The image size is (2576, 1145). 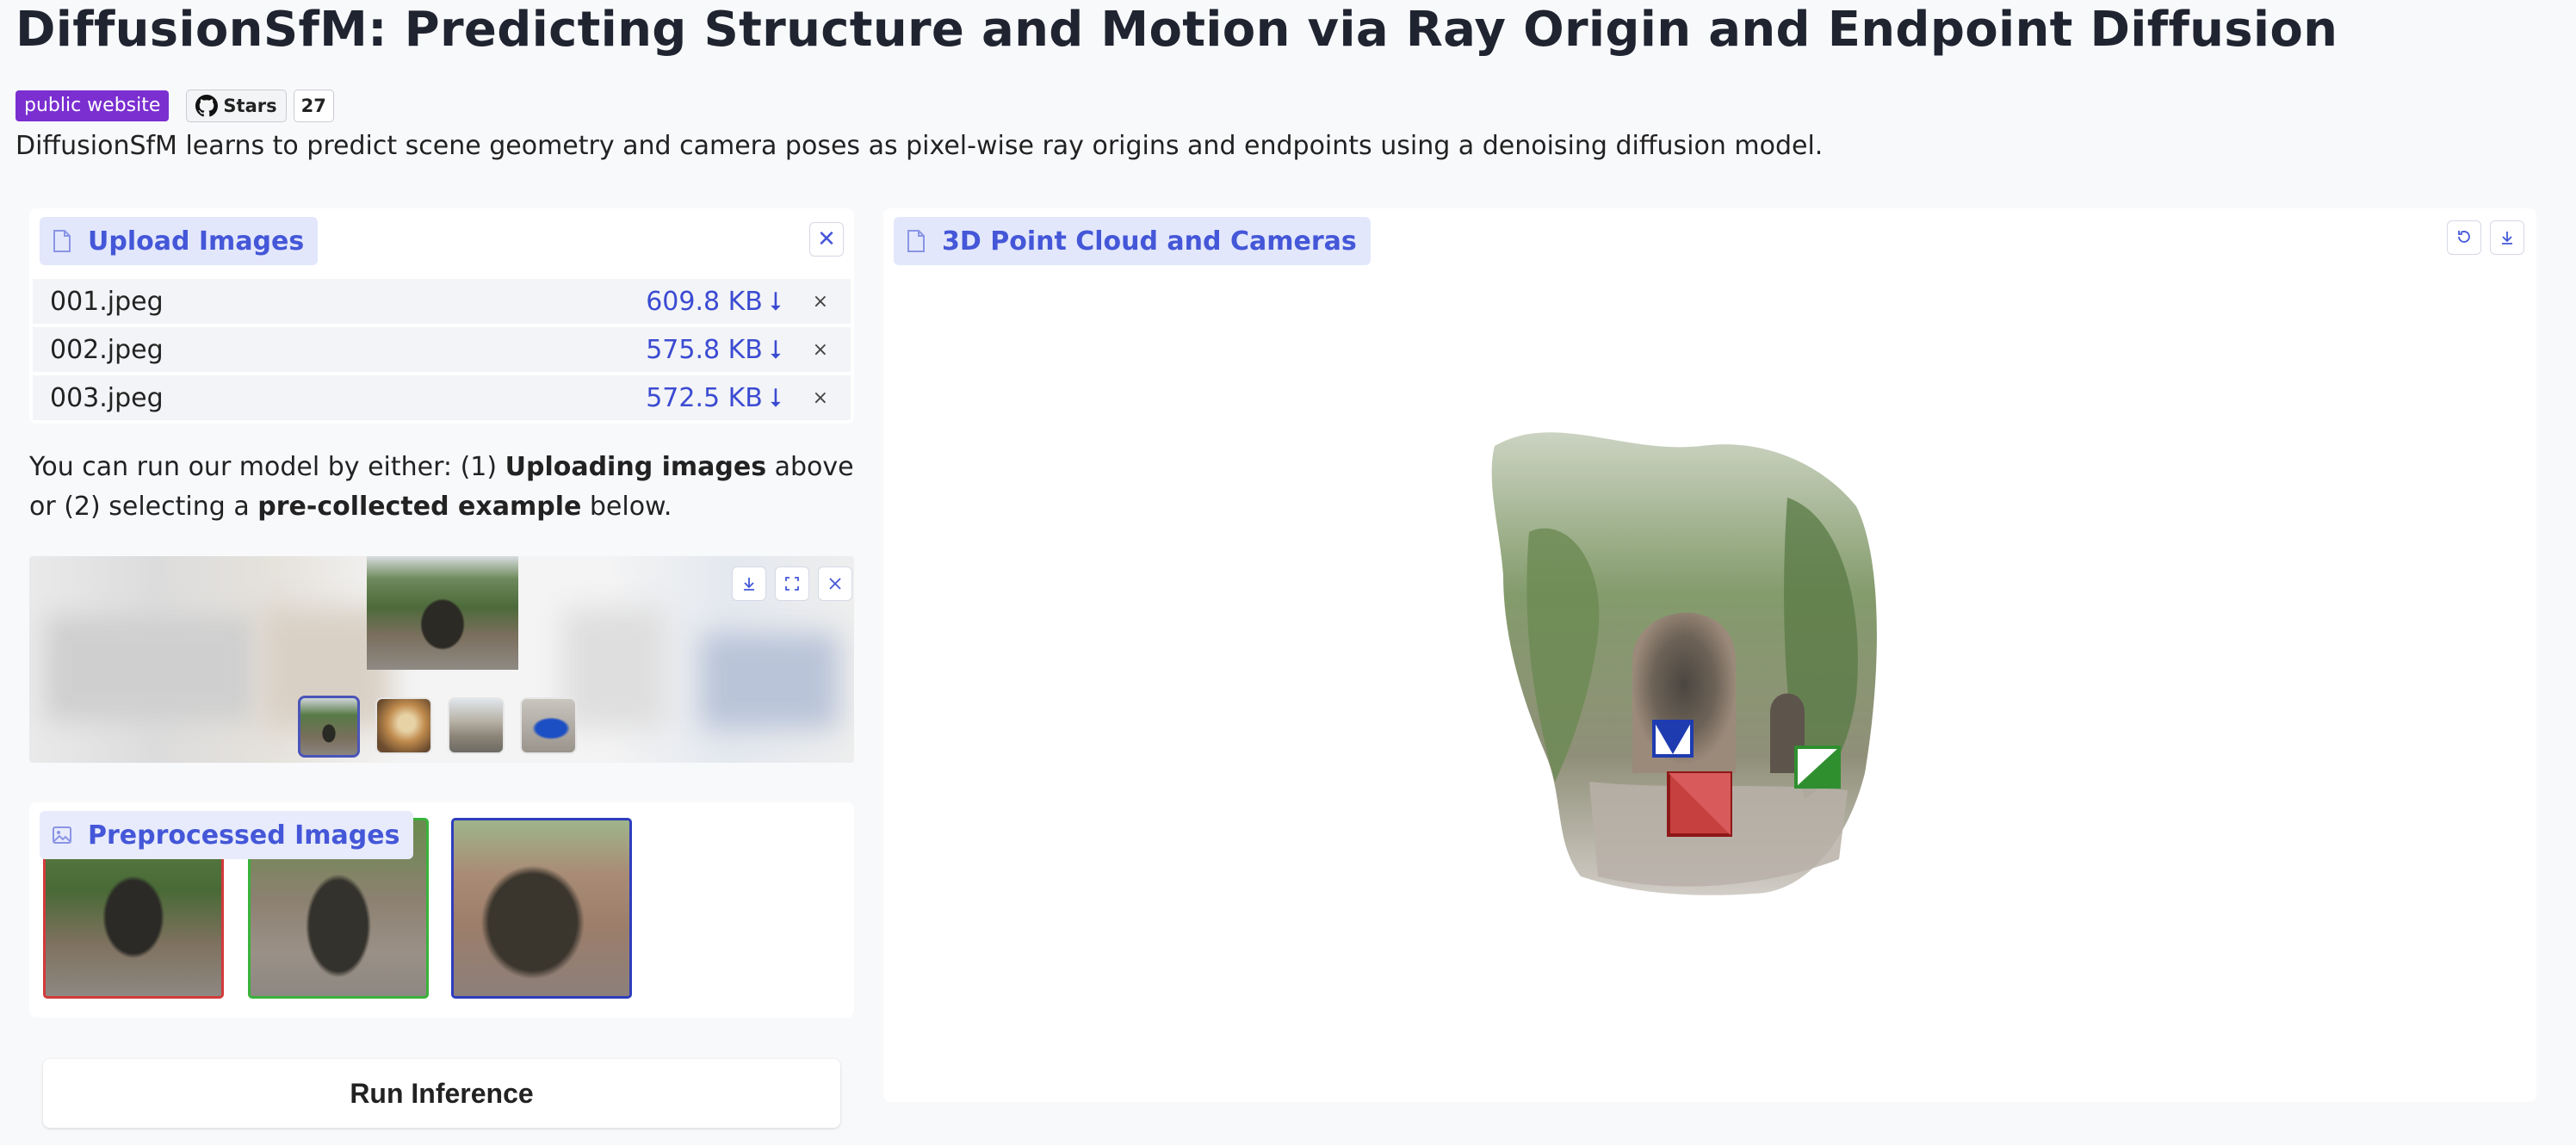 I want to click on reset-icon, so click(x=2464, y=237).